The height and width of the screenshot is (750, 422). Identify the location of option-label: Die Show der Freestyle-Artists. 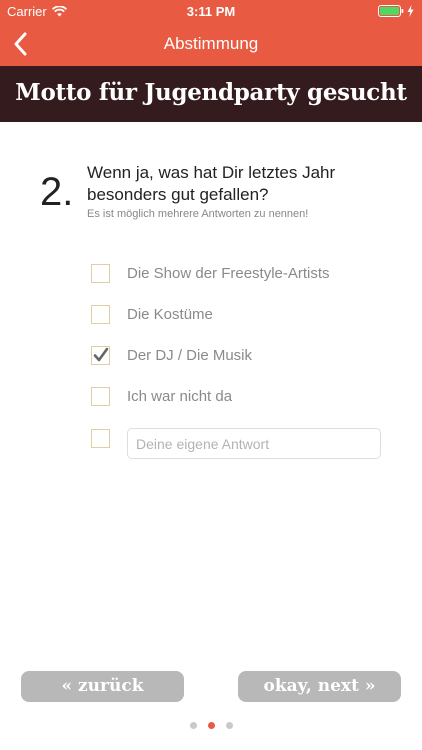
(228, 273).